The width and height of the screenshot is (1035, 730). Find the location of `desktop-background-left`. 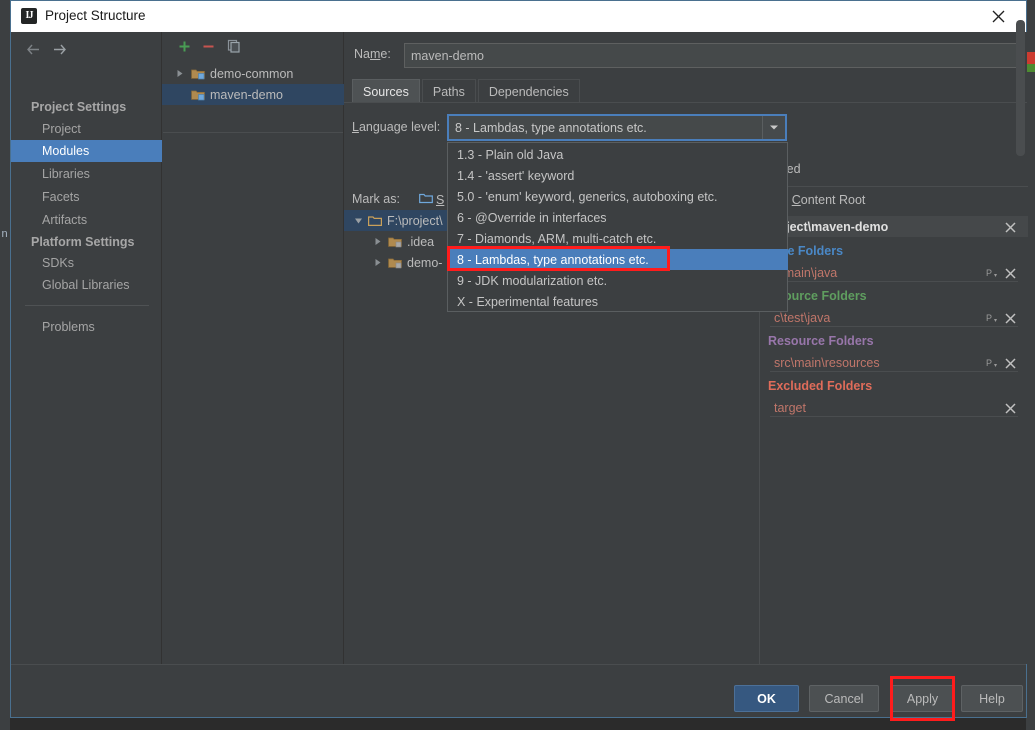

desktop-background-left is located at coordinates (5, 365).